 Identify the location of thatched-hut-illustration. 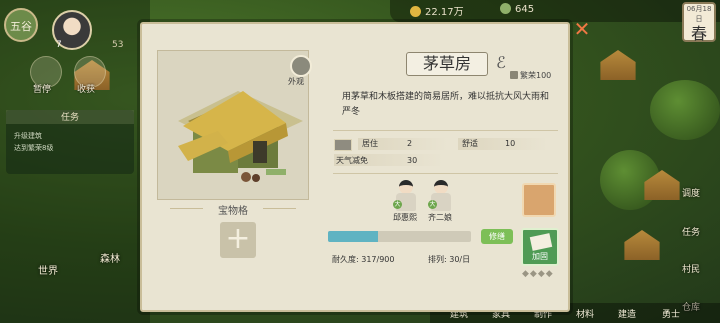
(240, 136).